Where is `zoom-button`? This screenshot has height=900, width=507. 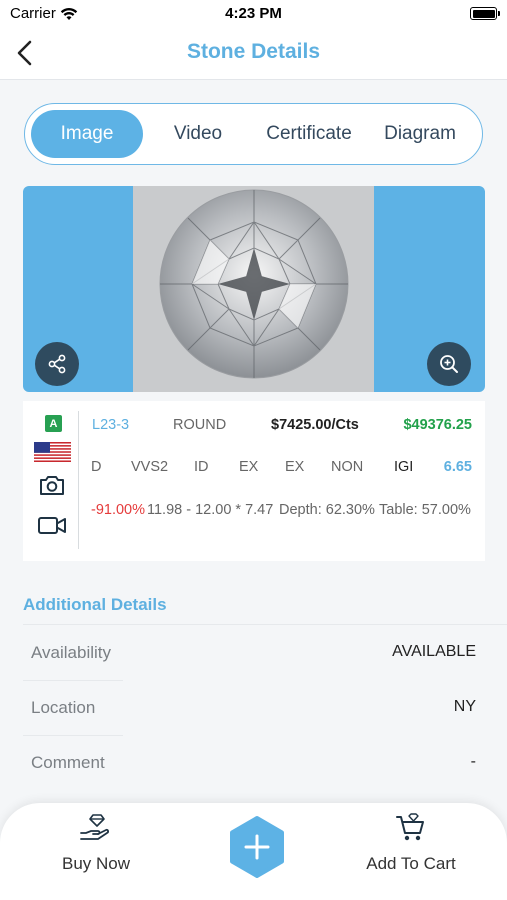 zoom-button is located at coordinates (449, 364).